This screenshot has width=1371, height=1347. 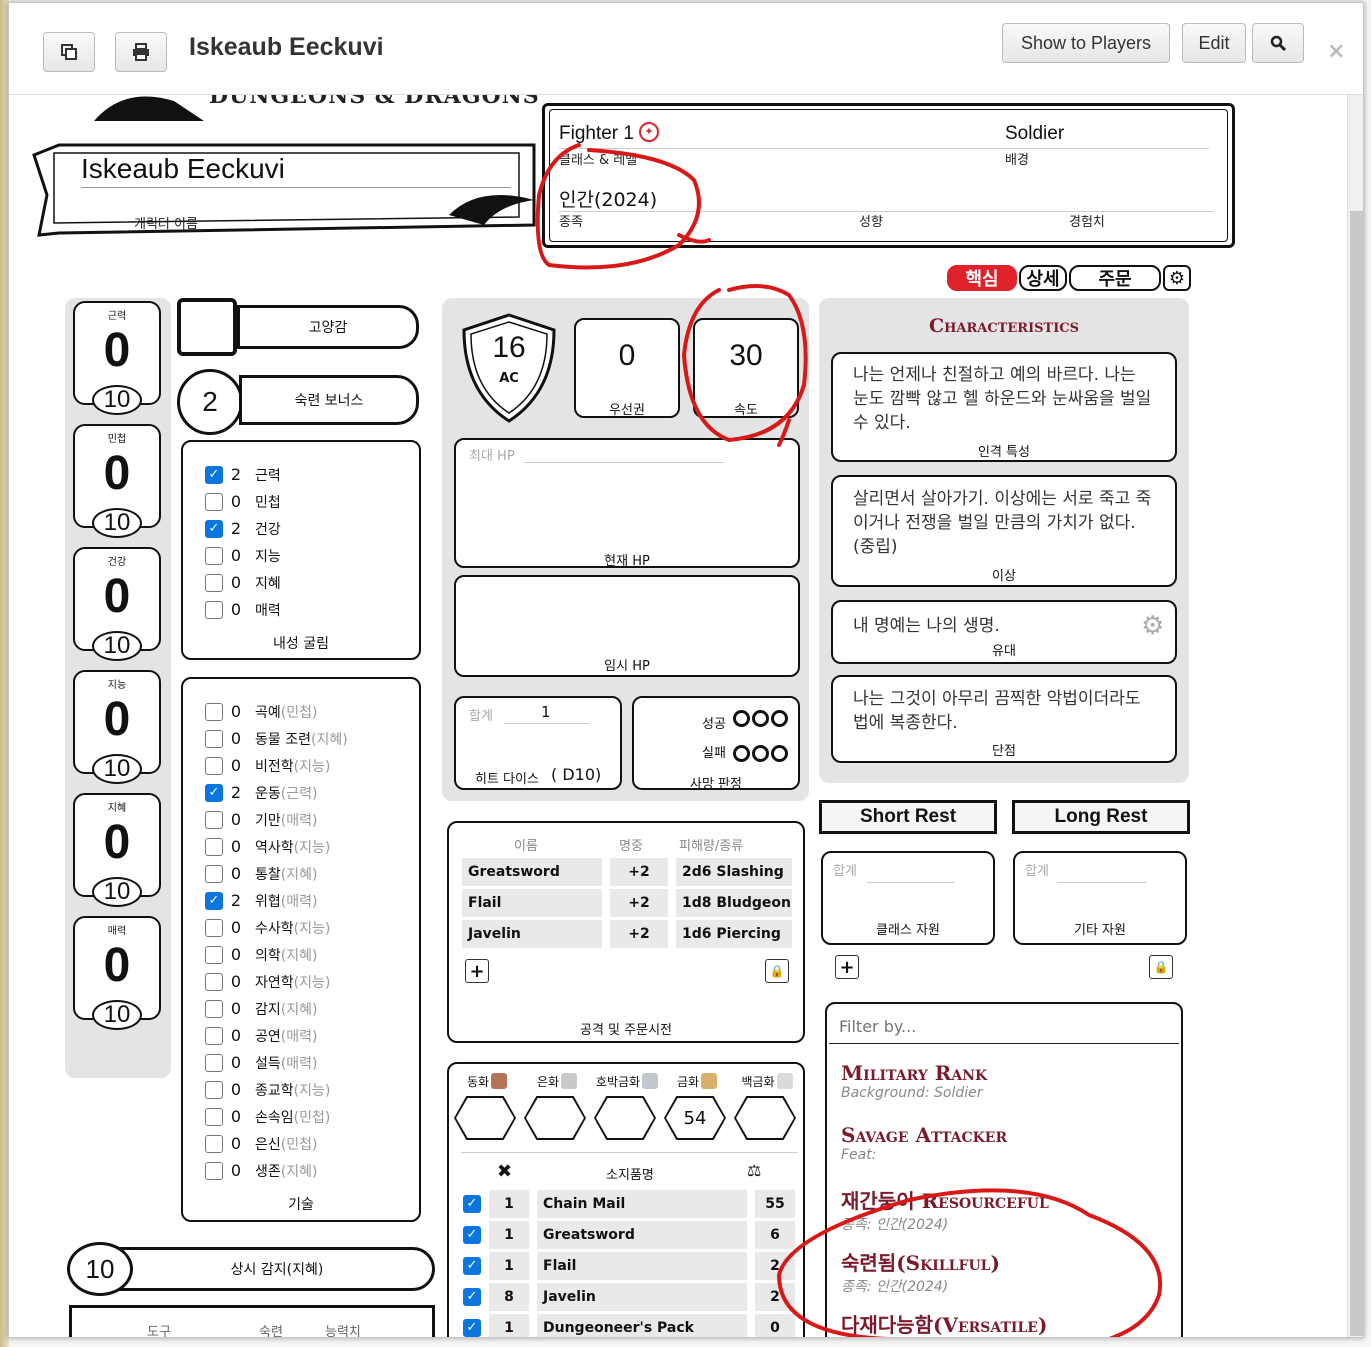 What do you see at coordinates (686, 49) in the screenshot?
I see `dialog-titlebar: Iskeaub Eeckuvi Show to Players Edit ×` at bounding box center [686, 49].